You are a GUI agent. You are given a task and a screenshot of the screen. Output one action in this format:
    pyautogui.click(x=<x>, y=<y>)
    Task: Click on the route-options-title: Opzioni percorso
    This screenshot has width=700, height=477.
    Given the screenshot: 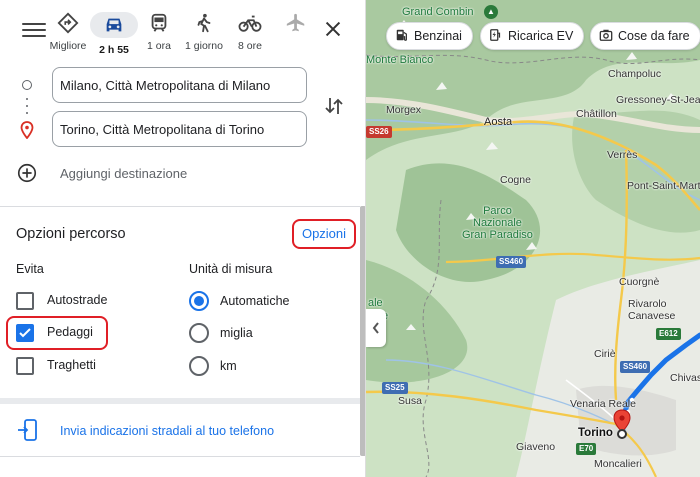 What is the action you would take?
    pyautogui.click(x=71, y=234)
    